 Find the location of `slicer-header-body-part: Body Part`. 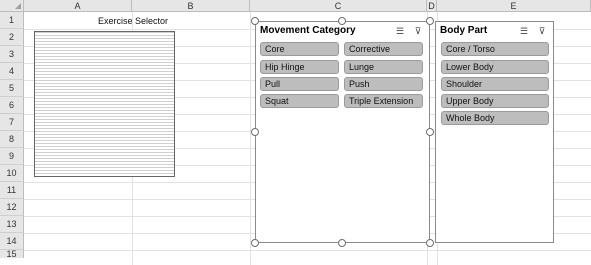

slicer-header-body-part: Body Part is located at coordinates (464, 30).